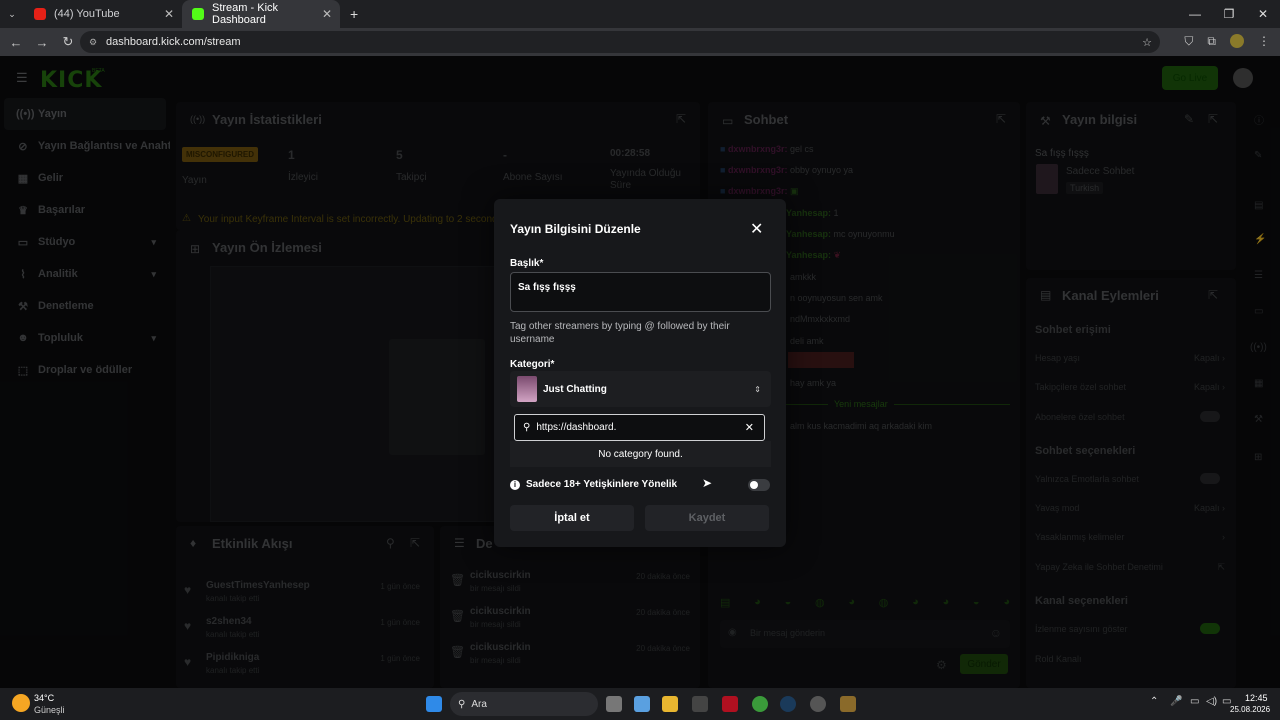 This screenshot has width=1280, height=720. Describe the element at coordinates (1195, 14) in the screenshot. I see `minimize-button: —` at that location.